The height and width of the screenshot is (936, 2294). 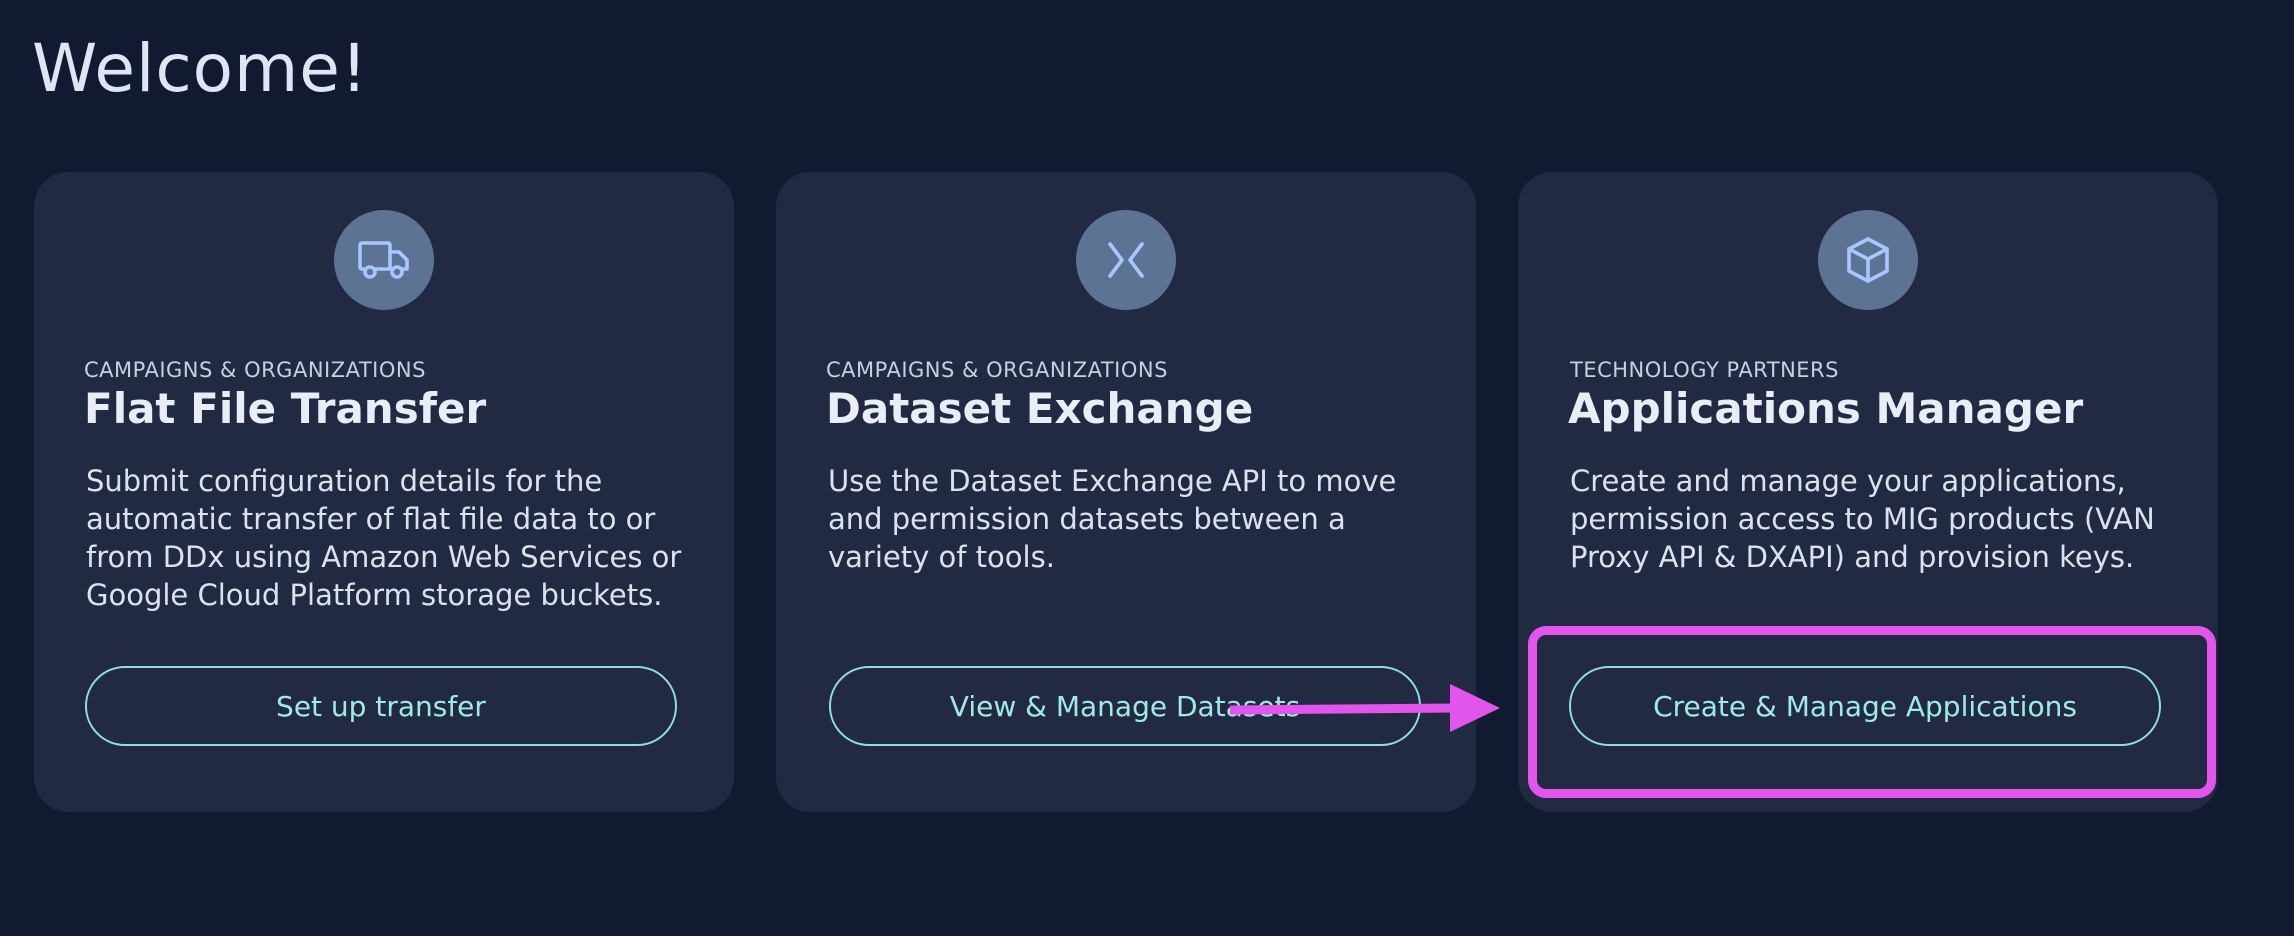 What do you see at coordinates (285, 408) in the screenshot?
I see `card-title: Flat File Transfer` at bounding box center [285, 408].